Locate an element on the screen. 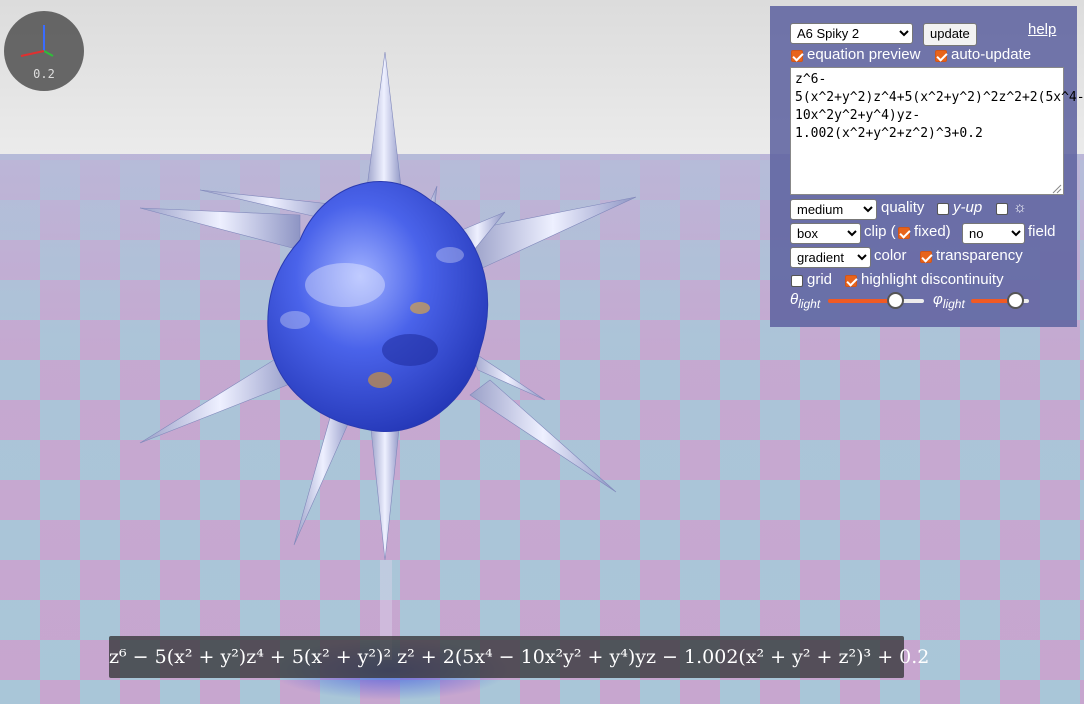  phi-light-label: φlight is located at coordinates (949, 301).